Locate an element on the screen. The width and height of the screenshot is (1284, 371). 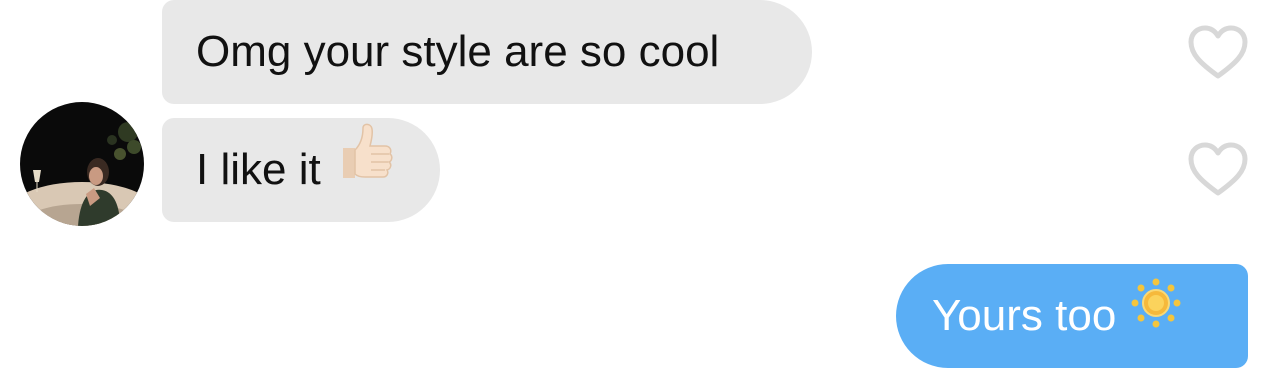
message-bubble-incoming: I like it is located at coordinates (301, 170).